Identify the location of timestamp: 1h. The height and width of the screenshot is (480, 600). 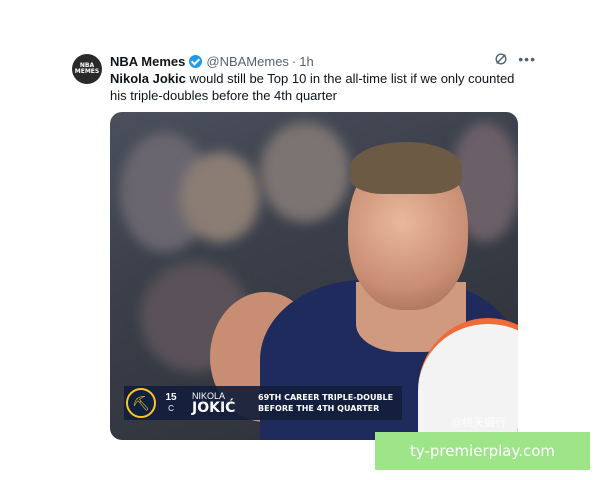
(306, 61).